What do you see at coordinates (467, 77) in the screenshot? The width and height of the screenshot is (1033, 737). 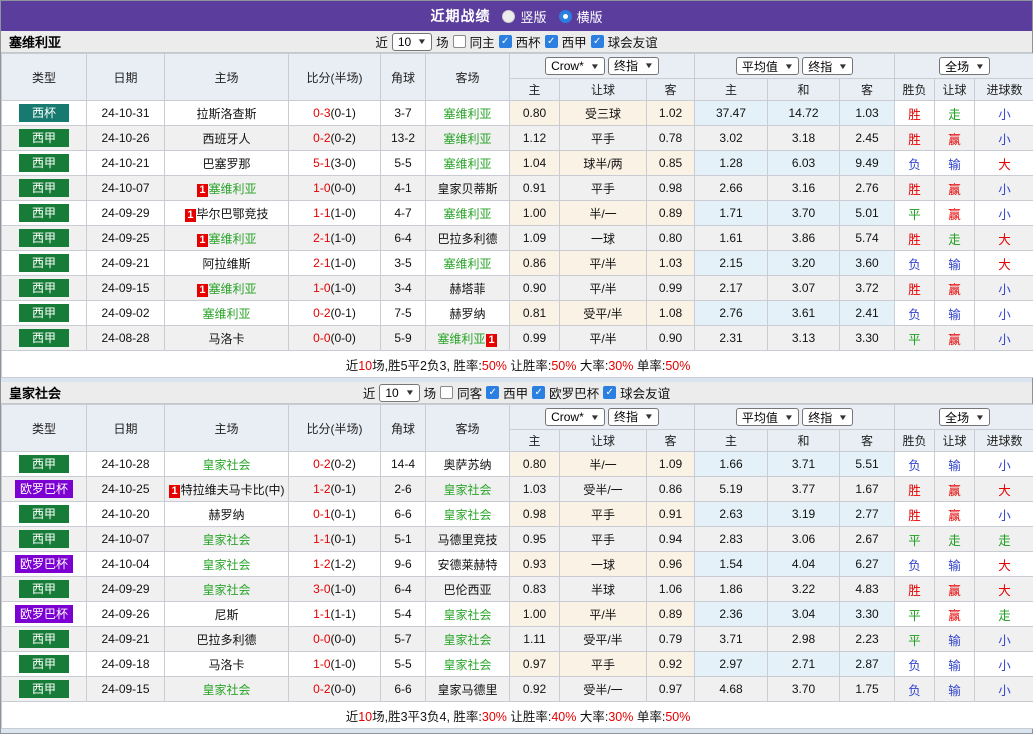 I see `col-header-away: 客场` at bounding box center [467, 77].